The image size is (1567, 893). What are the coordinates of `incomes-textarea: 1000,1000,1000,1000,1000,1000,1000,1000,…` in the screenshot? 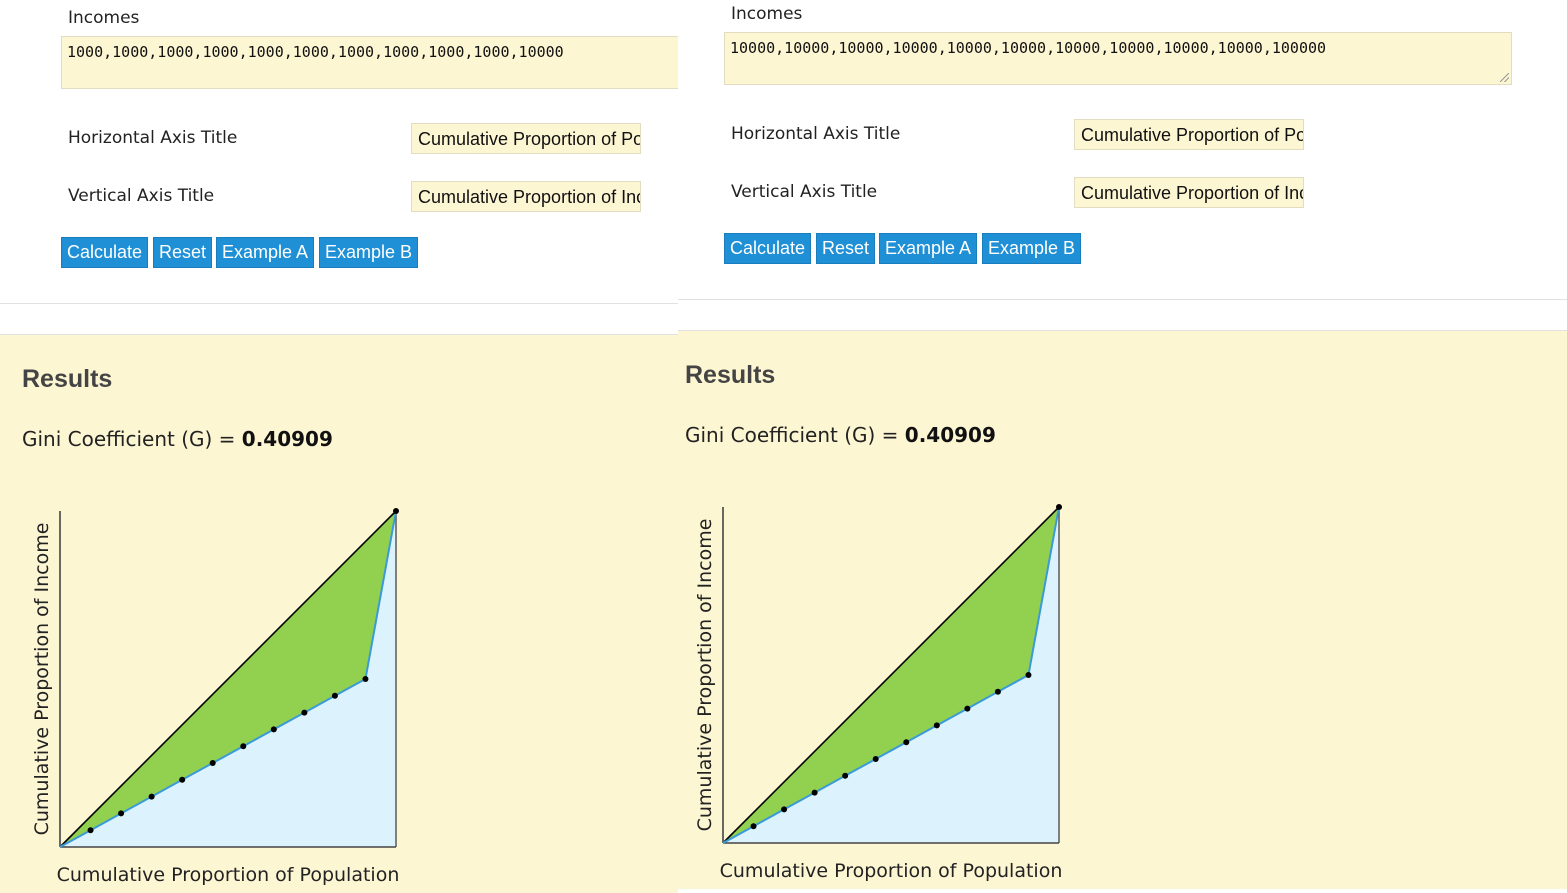 It's located at (369, 62).